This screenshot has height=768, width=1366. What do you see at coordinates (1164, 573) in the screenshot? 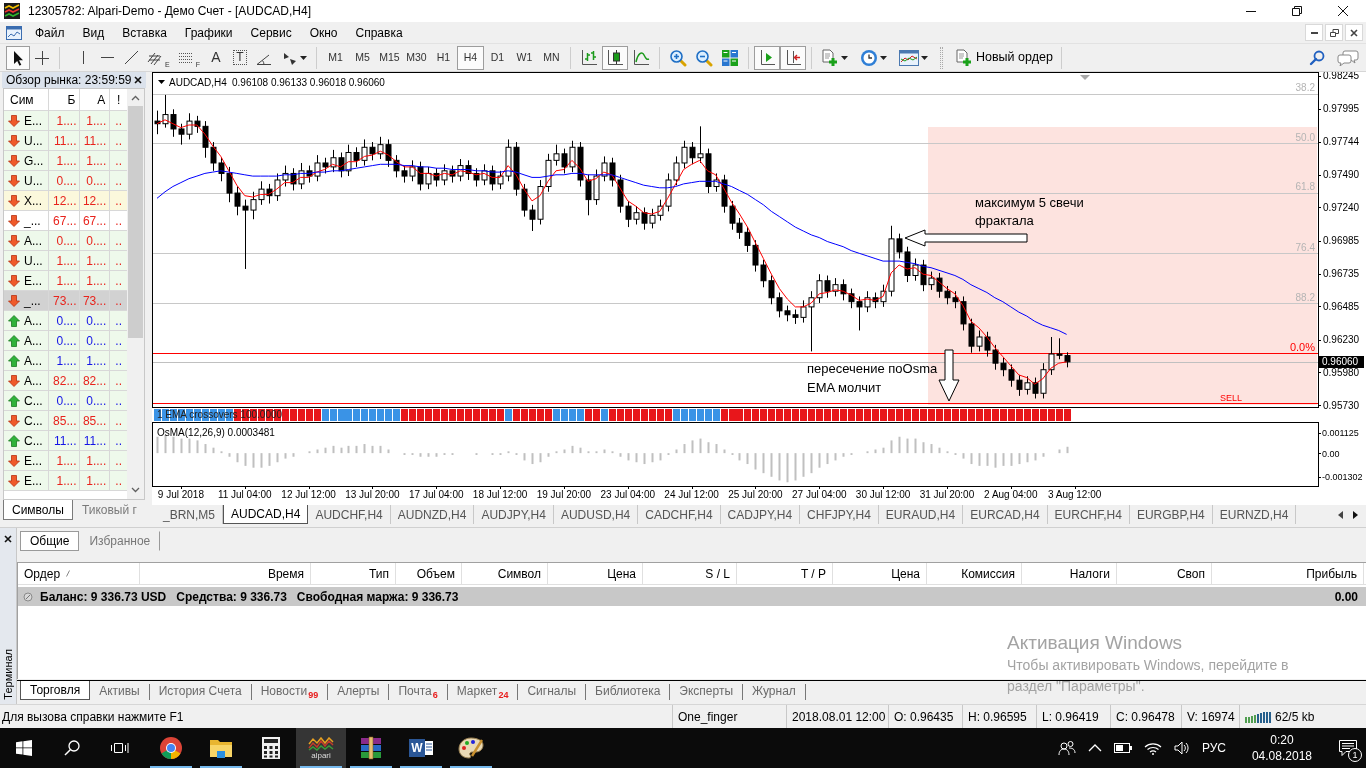
I see `column-header: Своп` at bounding box center [1164, 573].